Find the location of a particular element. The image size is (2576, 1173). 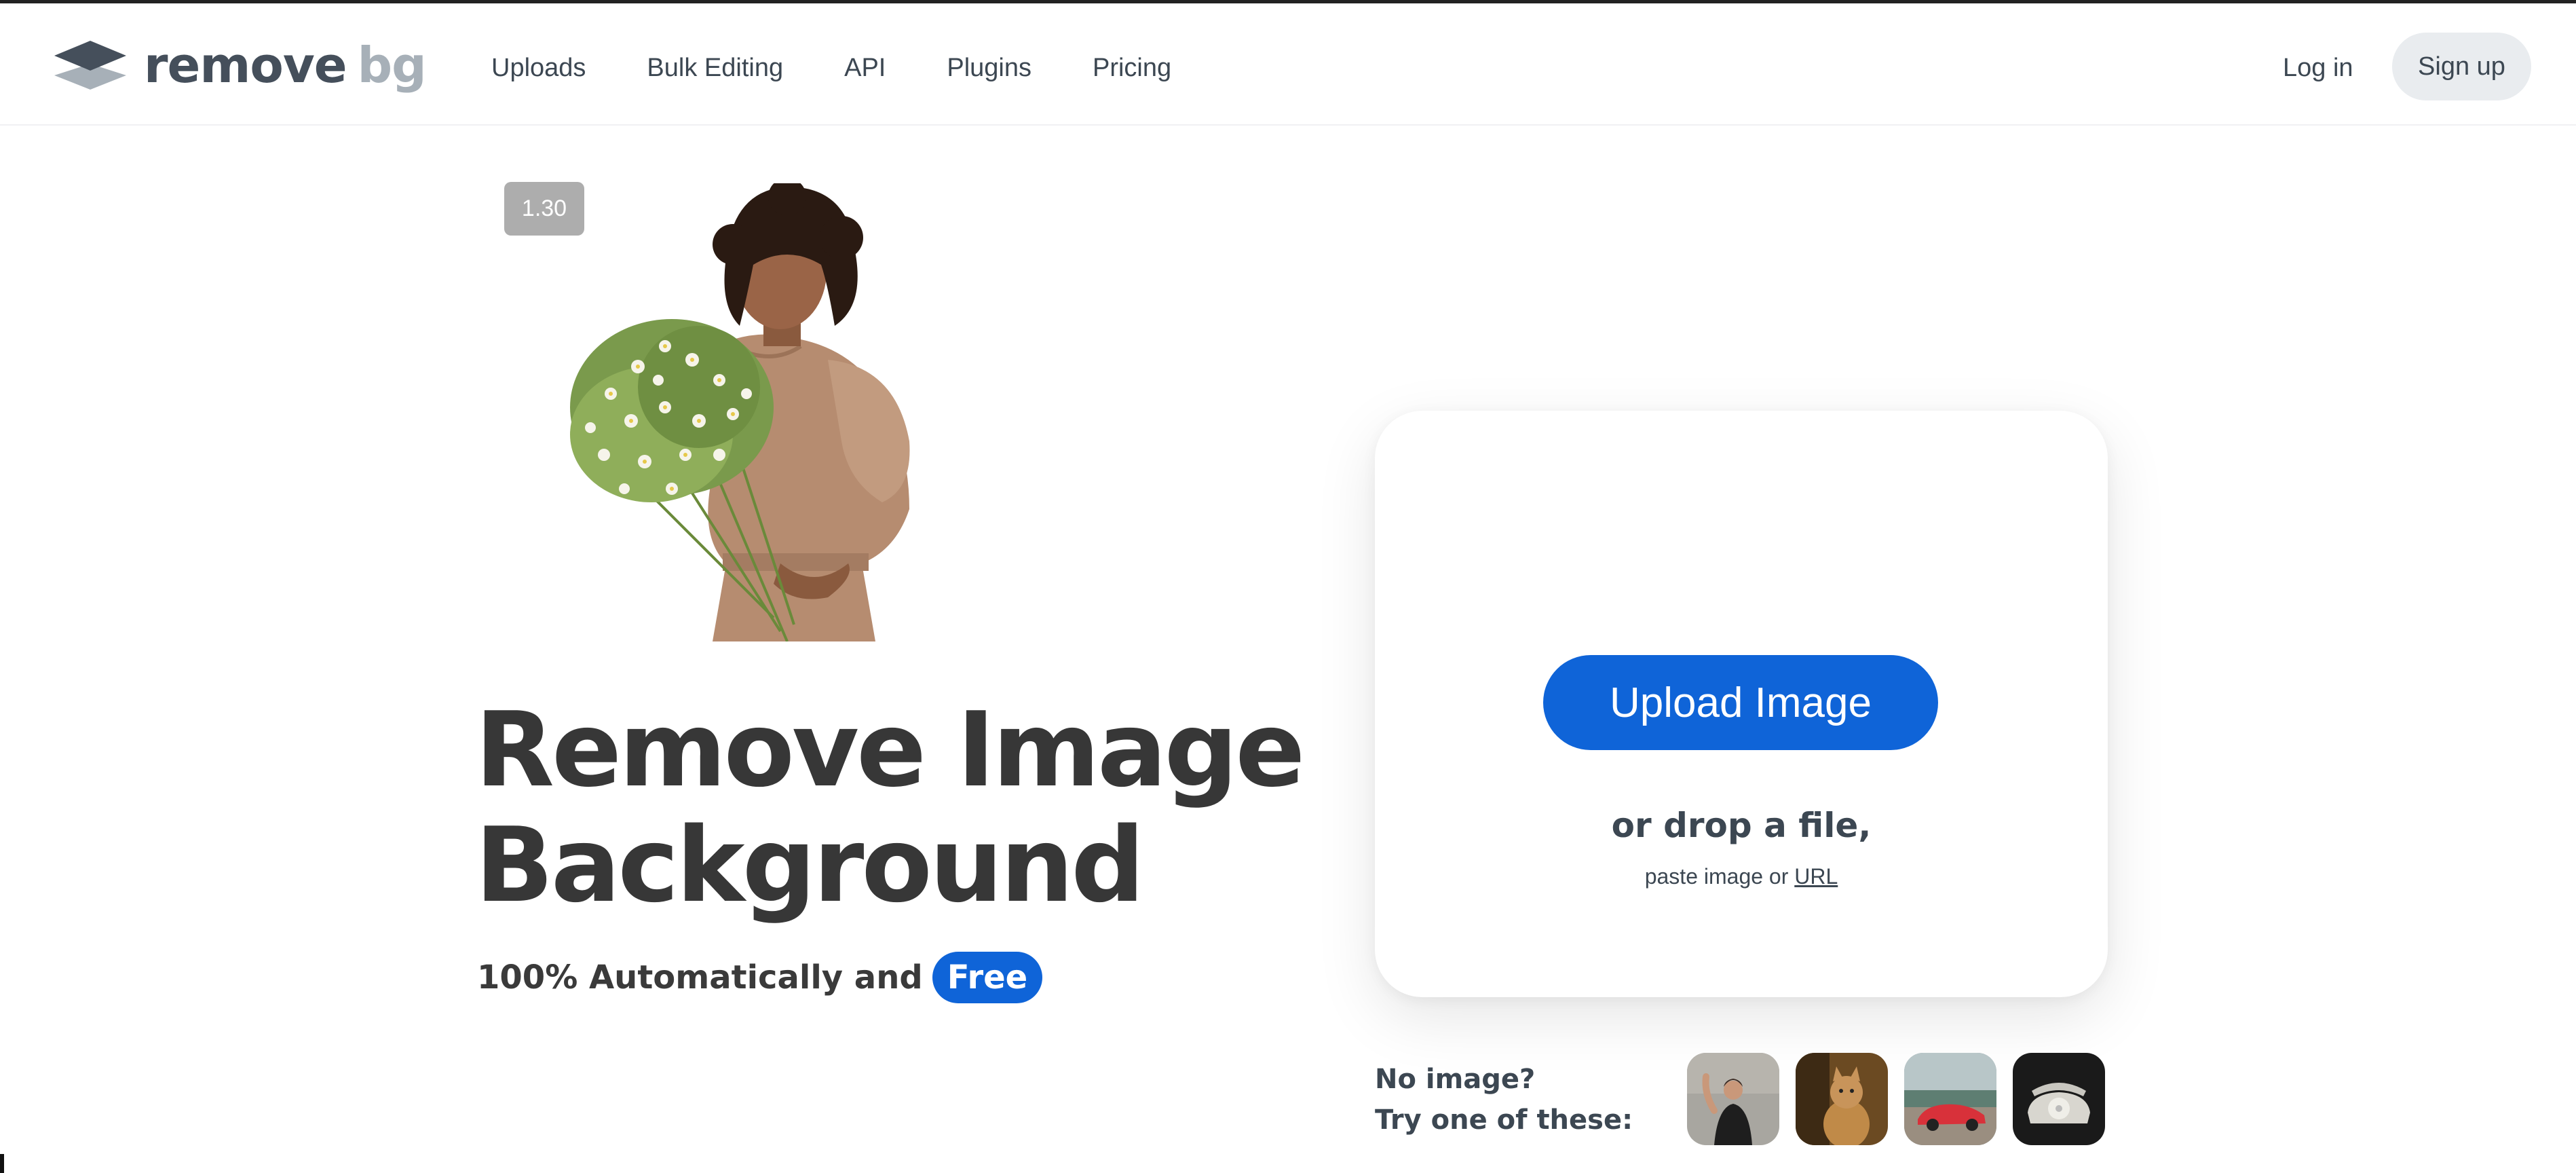

logo: remove bg is located at coordinates (240, 65).